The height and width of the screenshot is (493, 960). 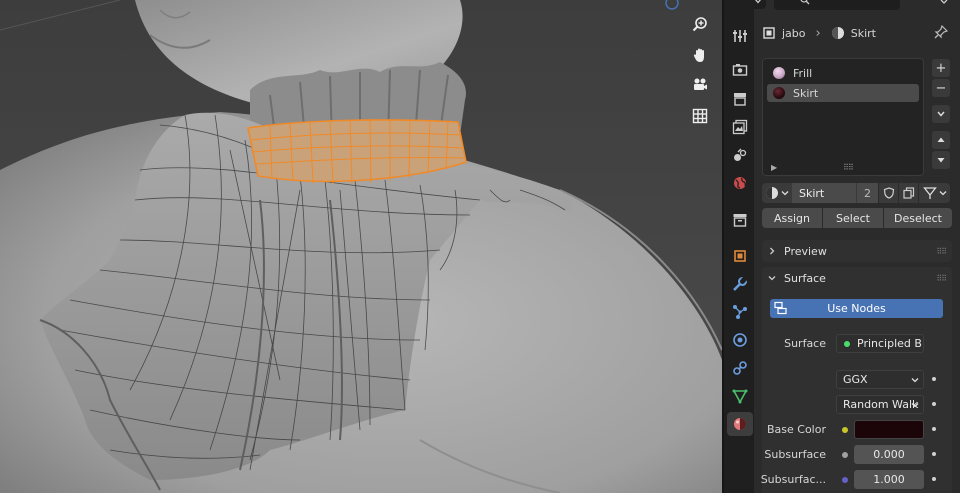 I want to click on add-slot-button: +, so click(x=941, y=68).